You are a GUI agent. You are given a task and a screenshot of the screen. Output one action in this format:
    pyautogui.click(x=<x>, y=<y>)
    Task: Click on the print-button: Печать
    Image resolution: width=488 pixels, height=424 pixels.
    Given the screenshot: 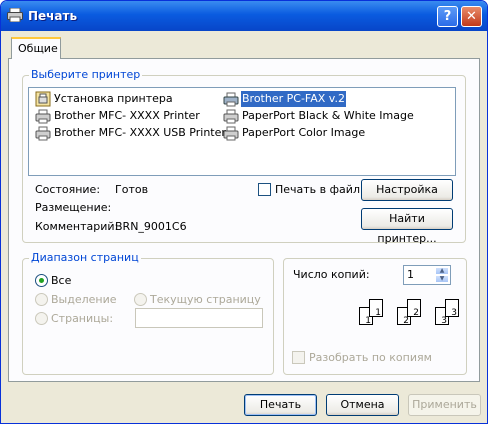 What is the action you would take?
    pyautogui.click(x=280, y=405)
    